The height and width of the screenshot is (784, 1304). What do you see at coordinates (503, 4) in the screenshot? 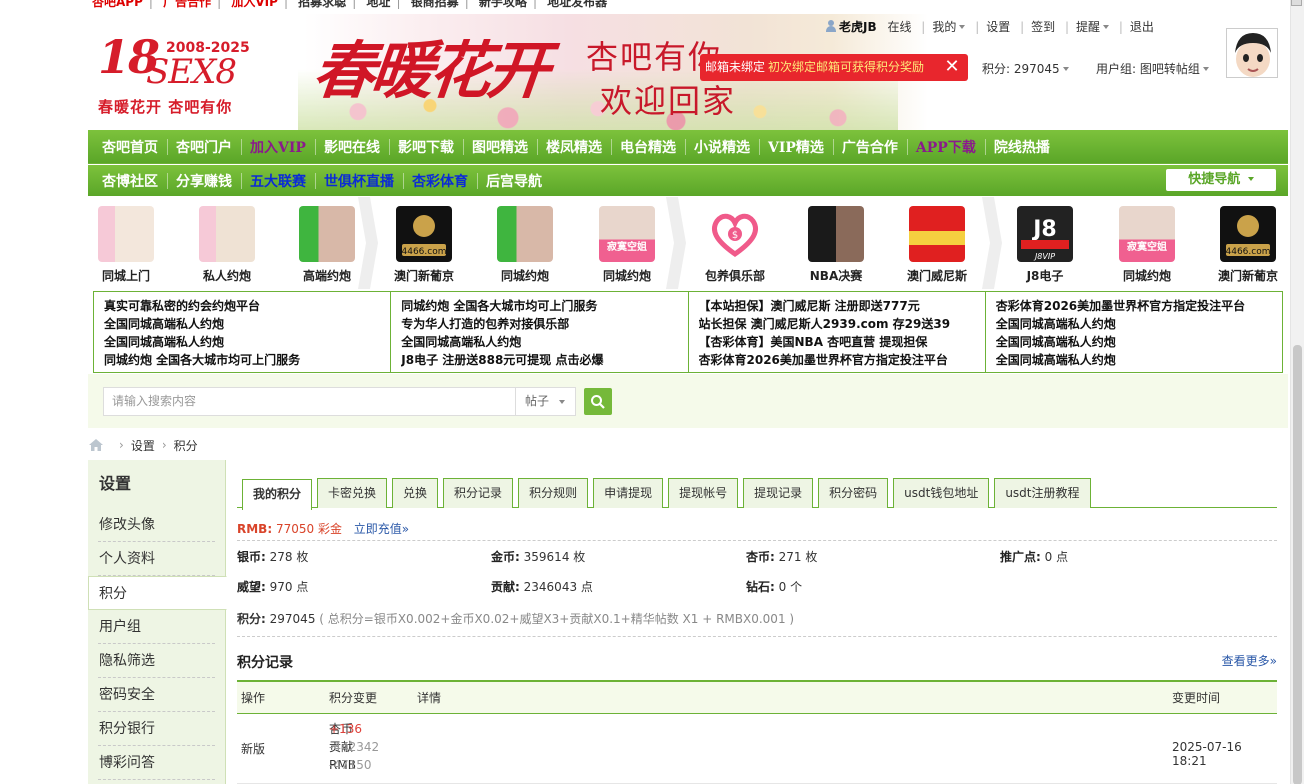
I see `toplink-guide: 新手攻略` at bounding box center [503, 4].